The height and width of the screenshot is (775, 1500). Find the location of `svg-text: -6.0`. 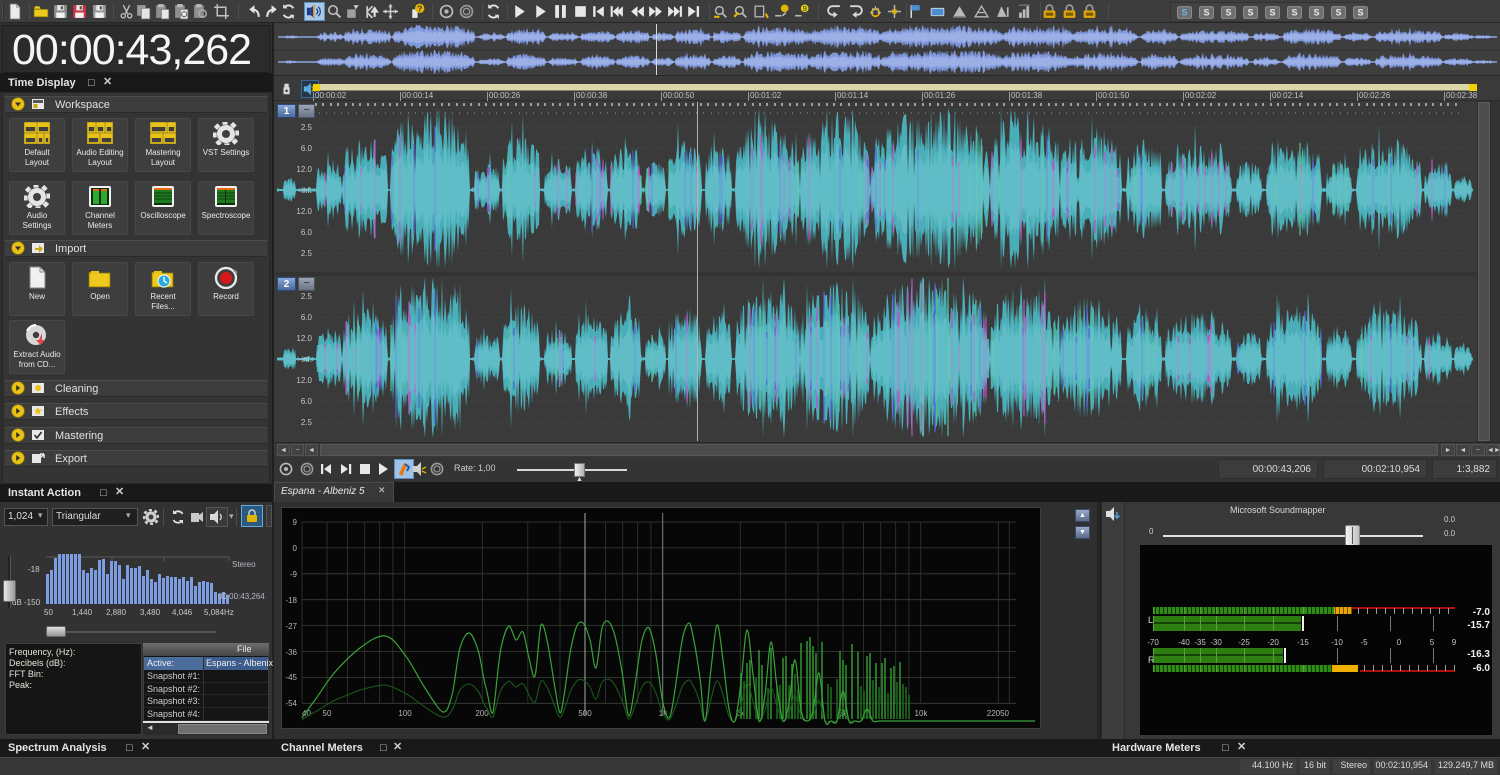

svg-text: -6.0 is located at coordinates (1482, 668).